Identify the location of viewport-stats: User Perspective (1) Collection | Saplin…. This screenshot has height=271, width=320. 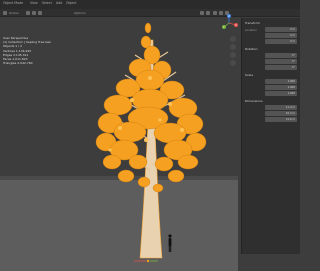
(27, 50).